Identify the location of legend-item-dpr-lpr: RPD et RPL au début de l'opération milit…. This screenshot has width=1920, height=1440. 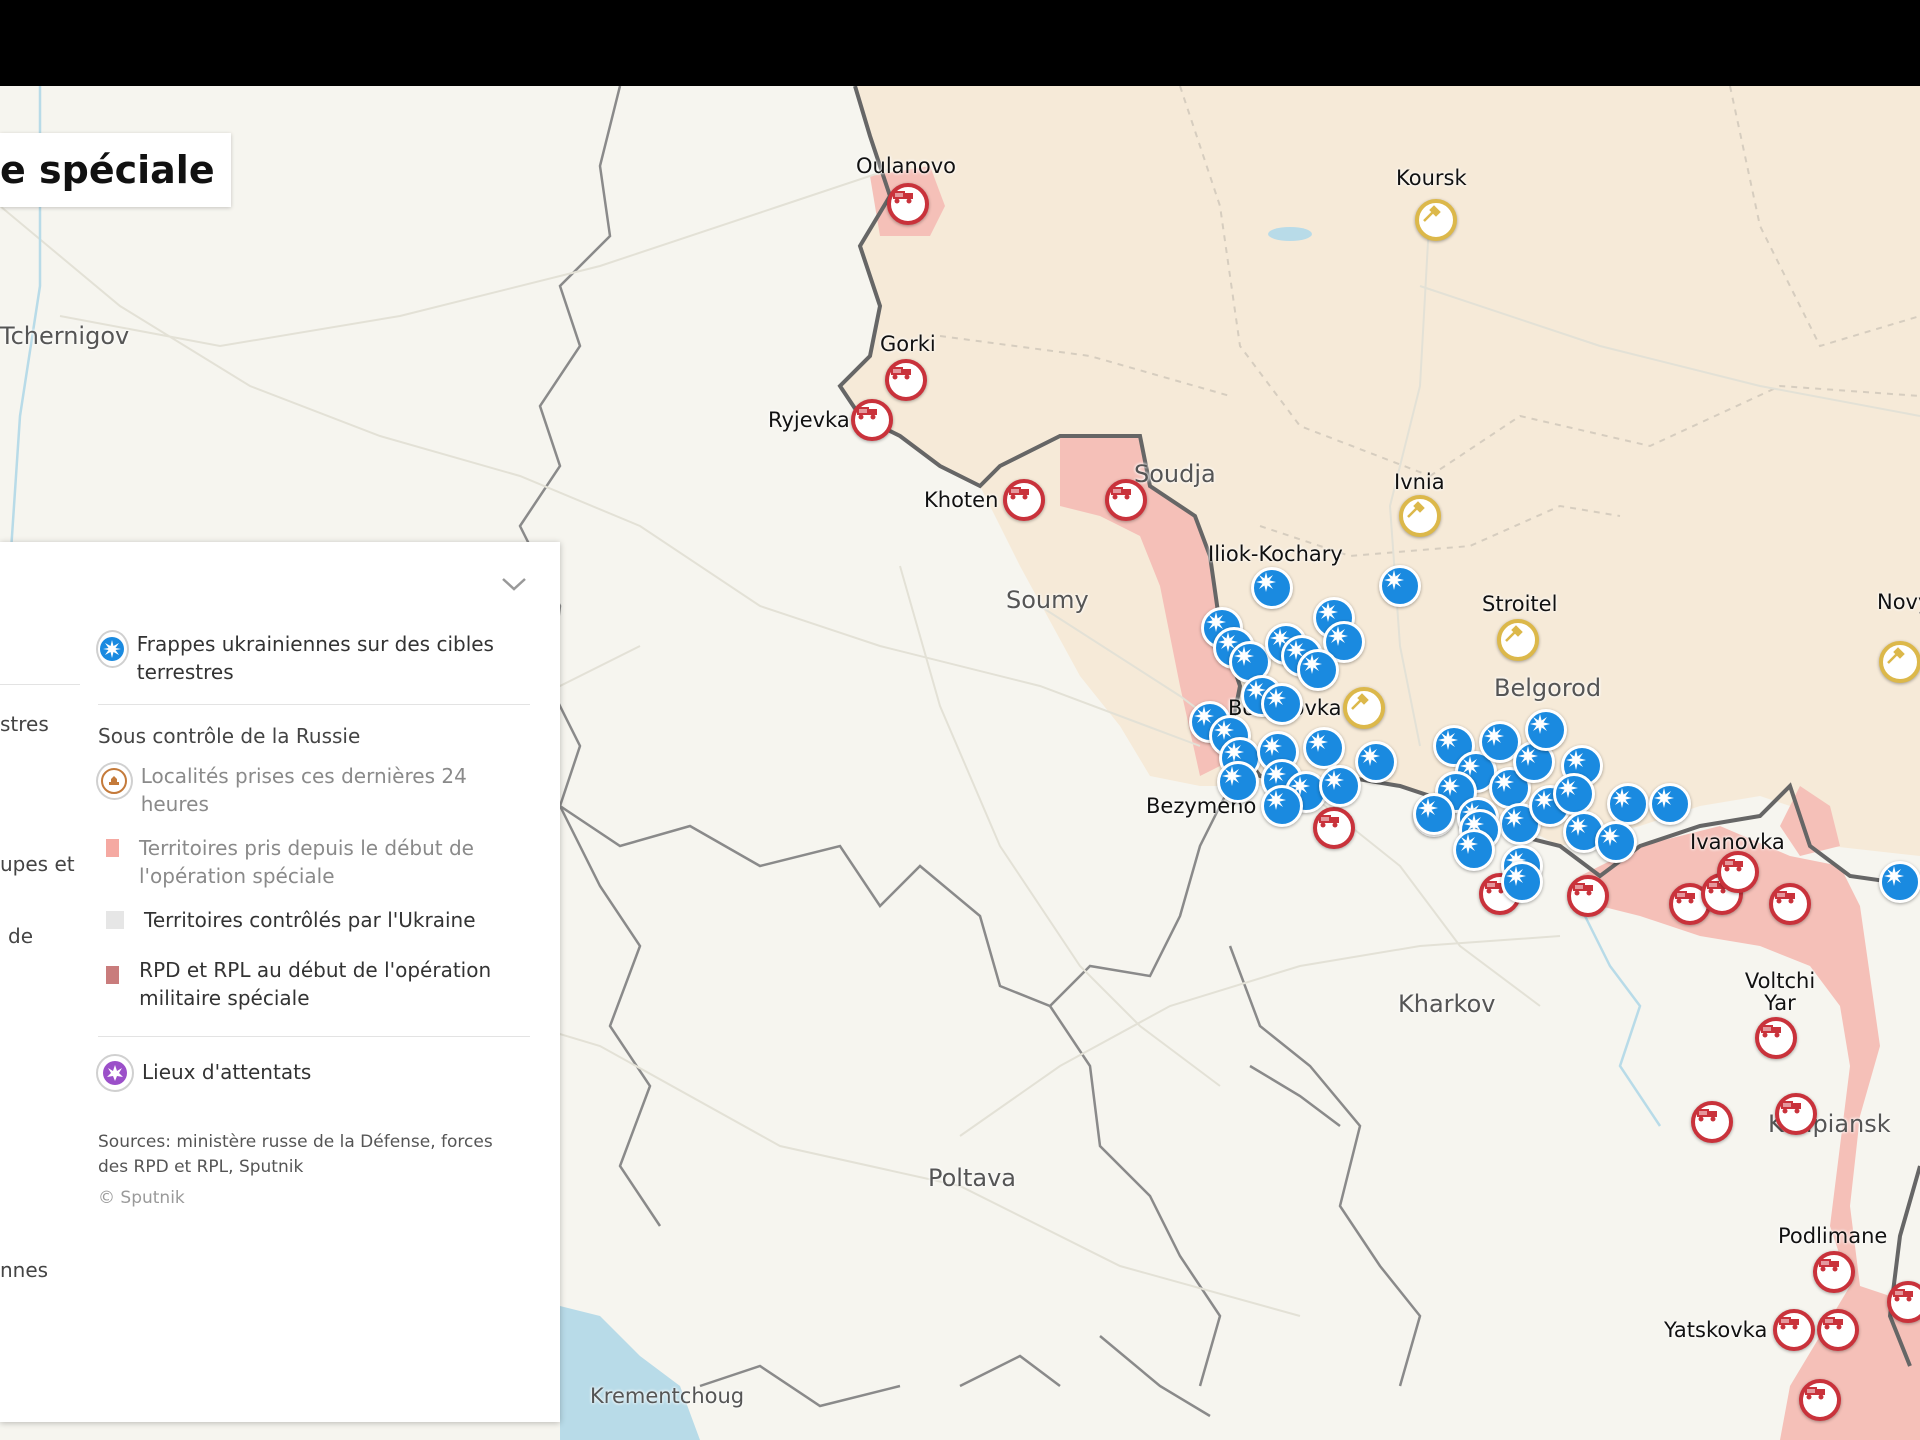
(316, 984).